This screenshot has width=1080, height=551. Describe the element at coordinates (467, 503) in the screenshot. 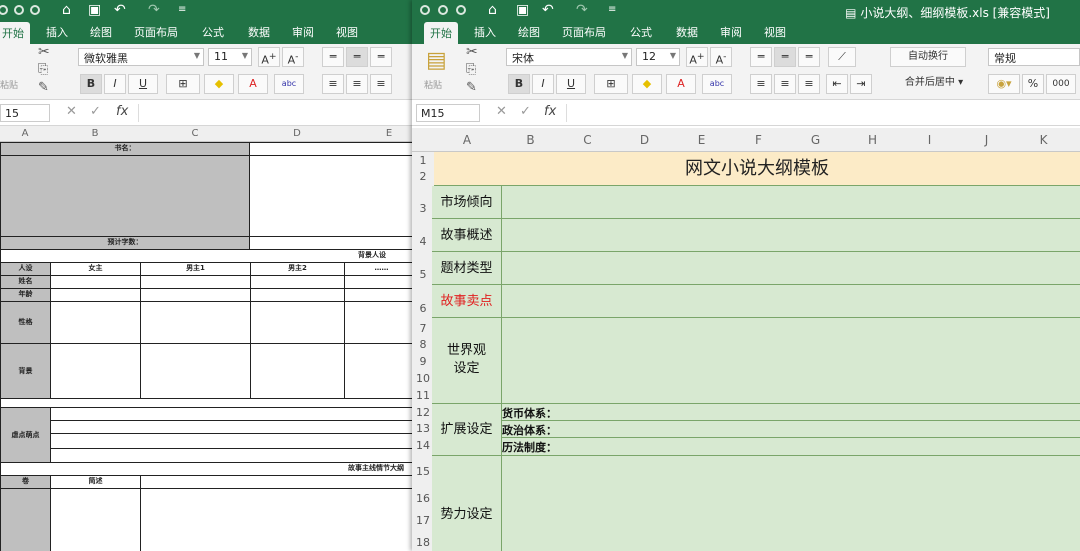

I see `label-factions: 势力设定` at that location.